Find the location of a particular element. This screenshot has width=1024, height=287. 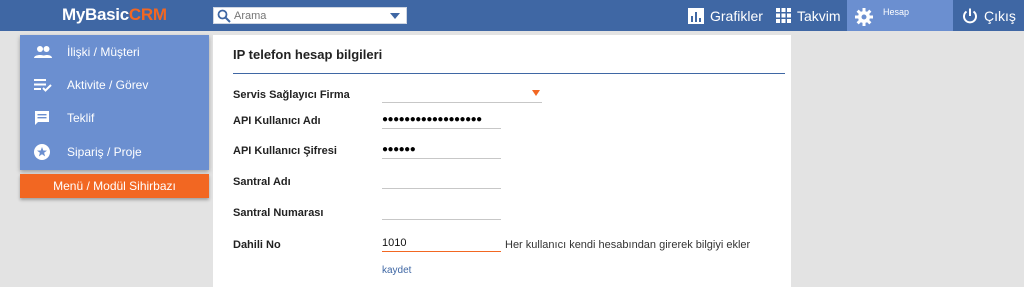

menu-wizard-label: Menü / Modül Sihirbazı is located at coordinates (114, 186).